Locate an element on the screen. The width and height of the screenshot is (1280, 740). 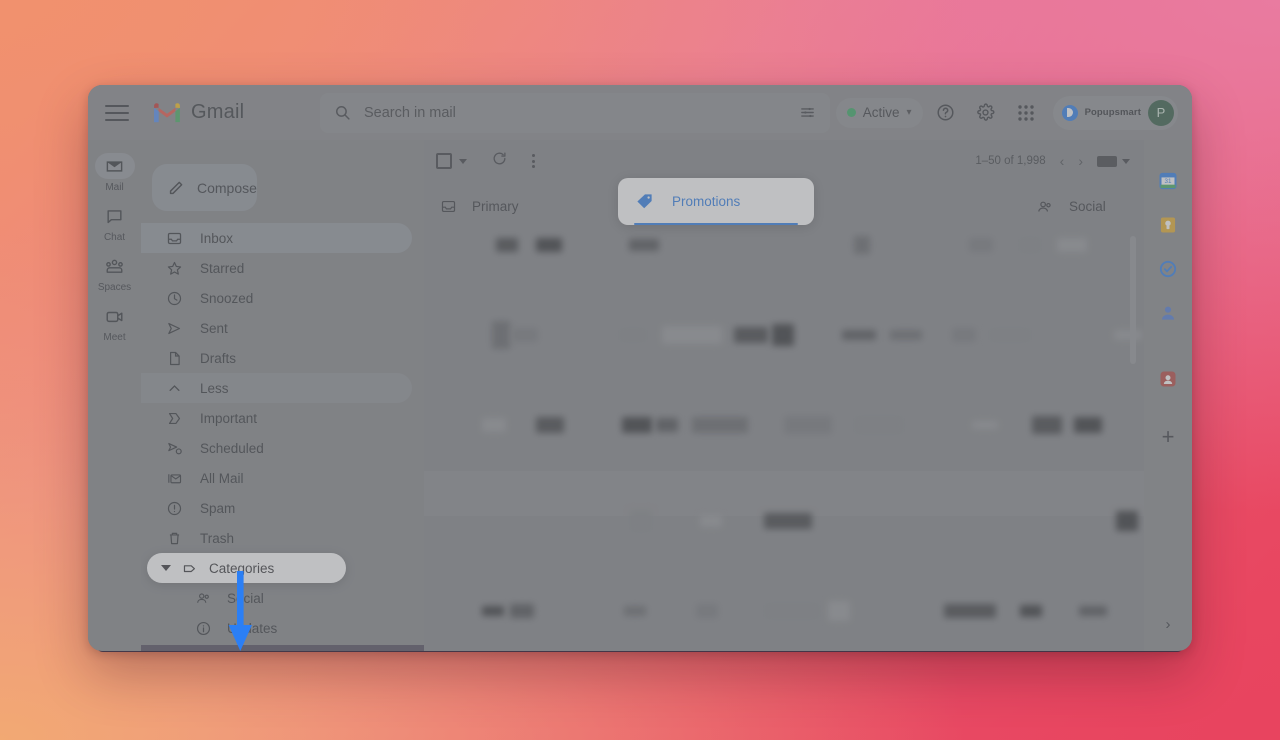
sidebar-item-updates: Updates is located at coordinates (276, 628).